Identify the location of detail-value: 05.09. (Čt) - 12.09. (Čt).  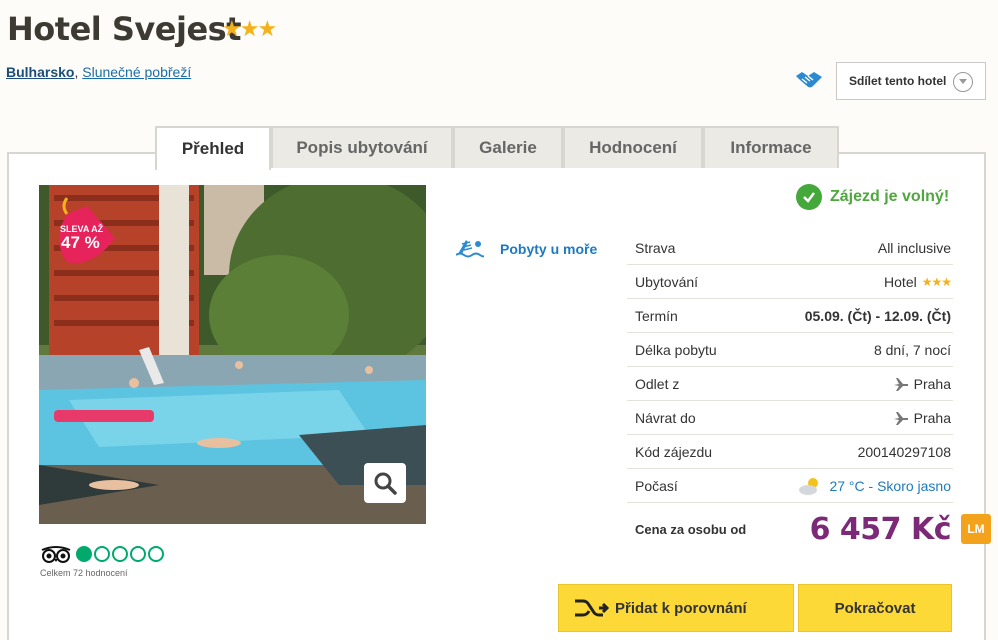
(877, 315).